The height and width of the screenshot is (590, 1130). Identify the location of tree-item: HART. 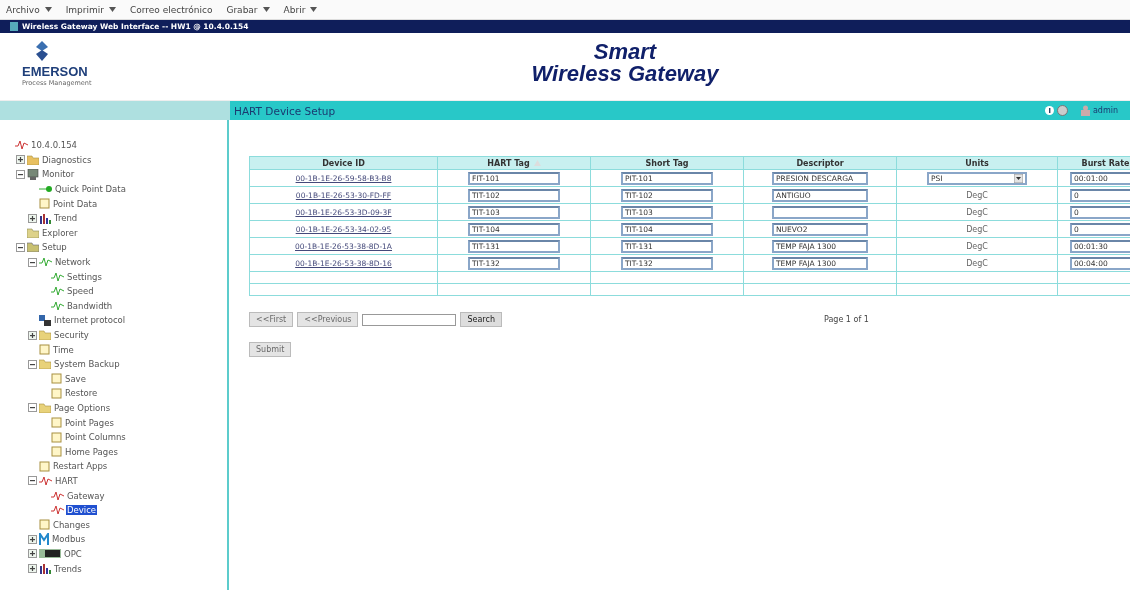
(66, 480).